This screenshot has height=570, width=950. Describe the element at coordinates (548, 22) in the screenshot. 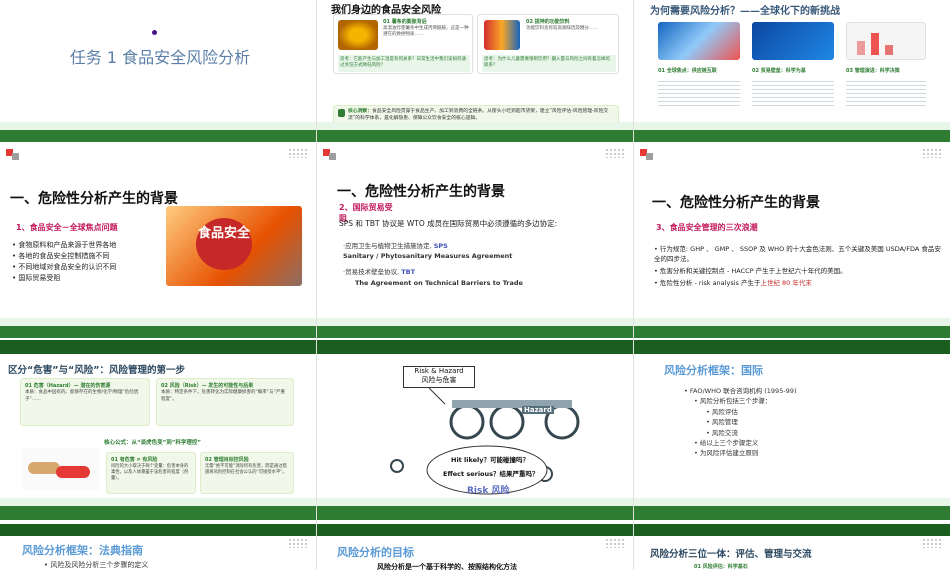

I see `card-heading: 02 提神的功能饮料` at that location.